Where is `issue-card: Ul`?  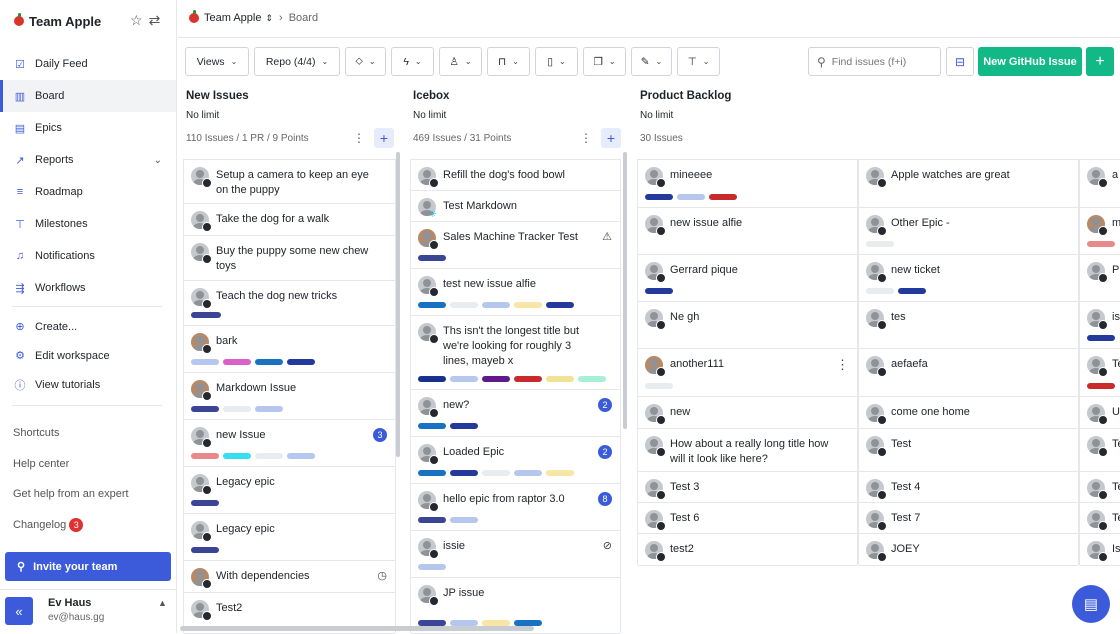 issue-card: Ul is located at coordinates (1100, 413).